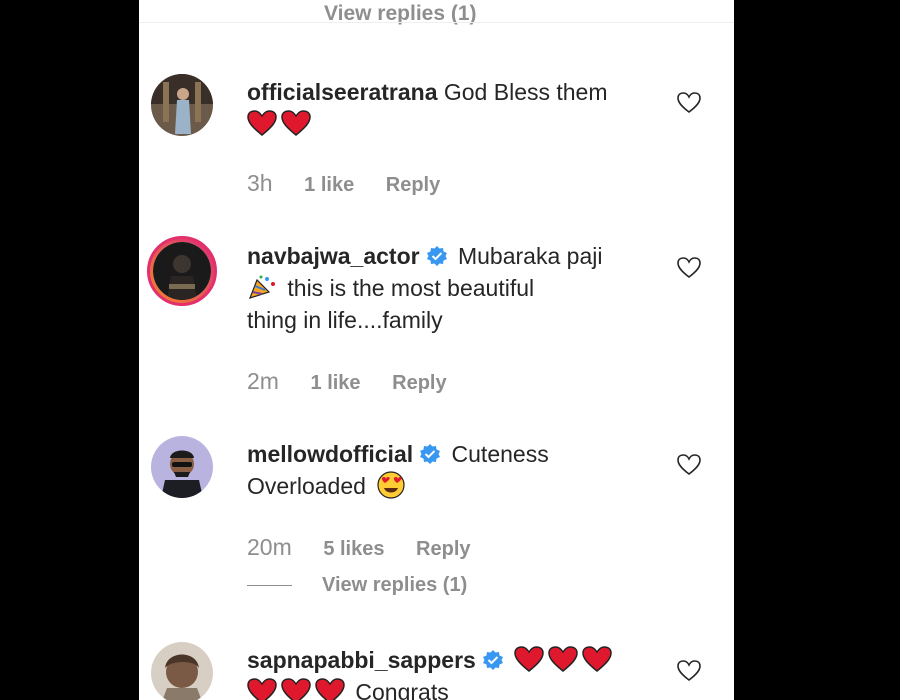  Describe the element at coordinates (525, 92) in the screenshot. I see `comment-body: God Bless them` at that location.